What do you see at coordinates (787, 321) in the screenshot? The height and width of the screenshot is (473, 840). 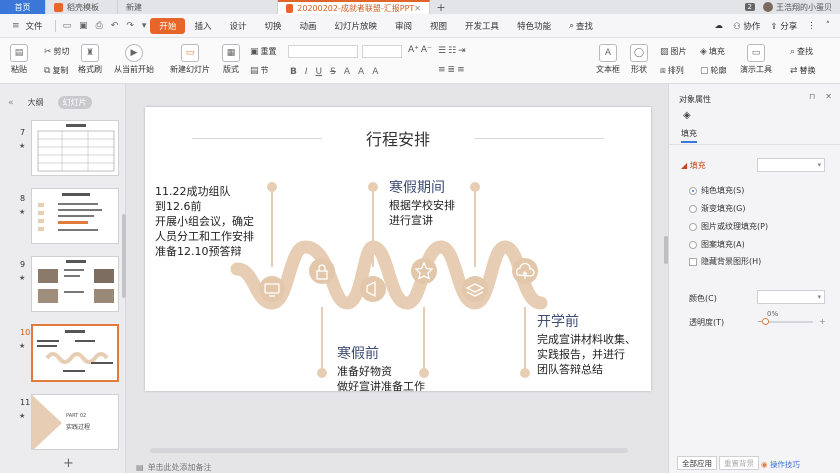 I see `transparency-slider` at bounding box center [787, 321].